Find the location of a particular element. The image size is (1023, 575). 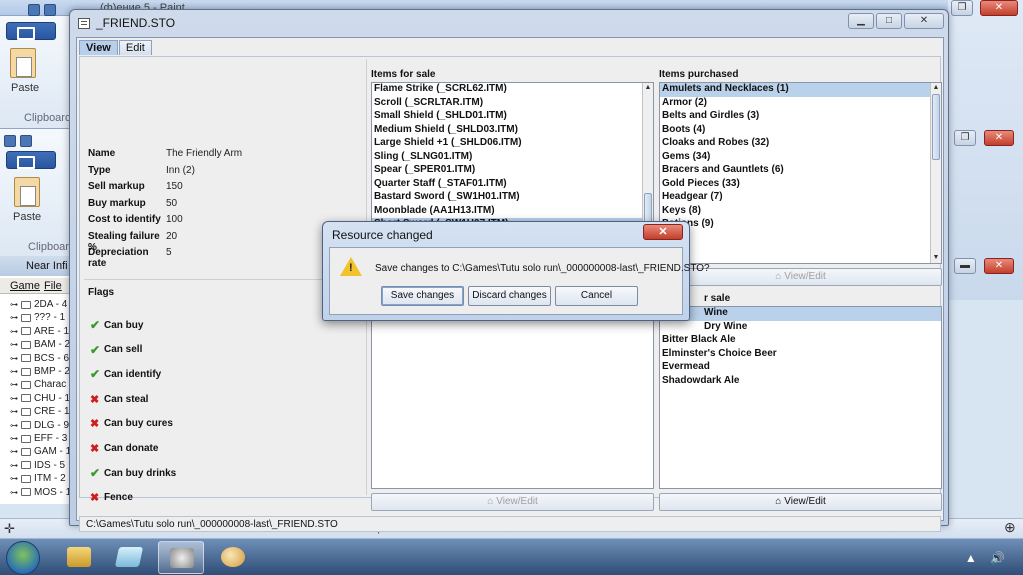

tree-node: ⊶ ARE - 1 is located at coordinates (39, 331).